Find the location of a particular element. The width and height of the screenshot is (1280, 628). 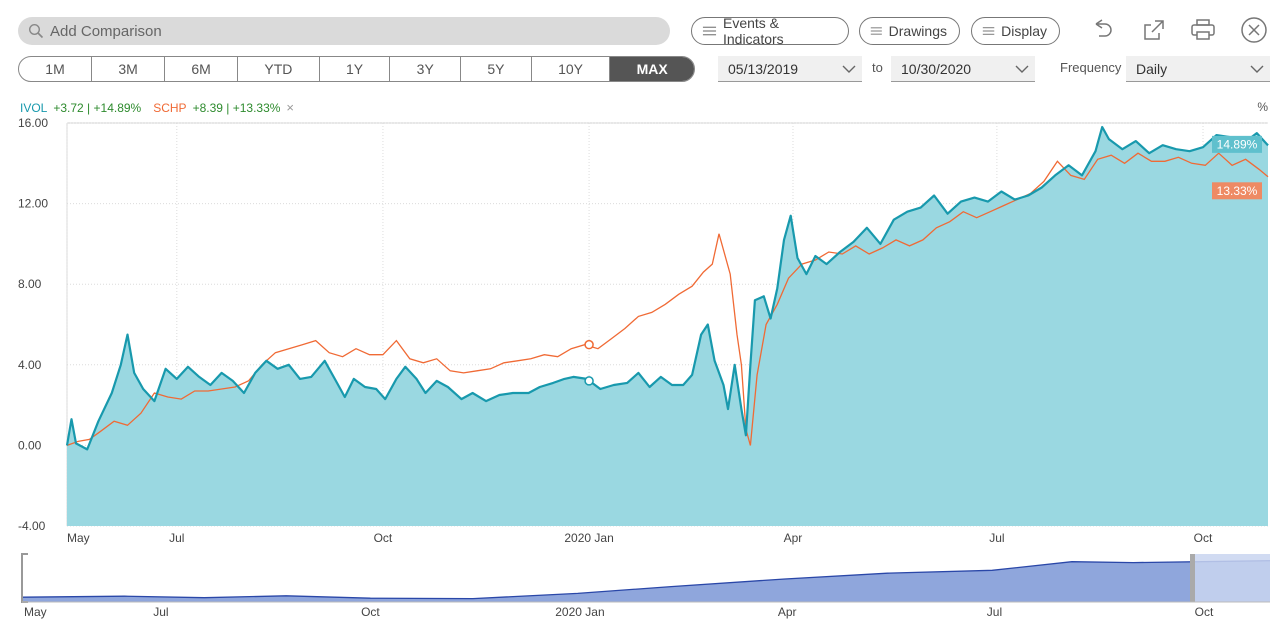

close-icon is located at coordinates (1254, 30).